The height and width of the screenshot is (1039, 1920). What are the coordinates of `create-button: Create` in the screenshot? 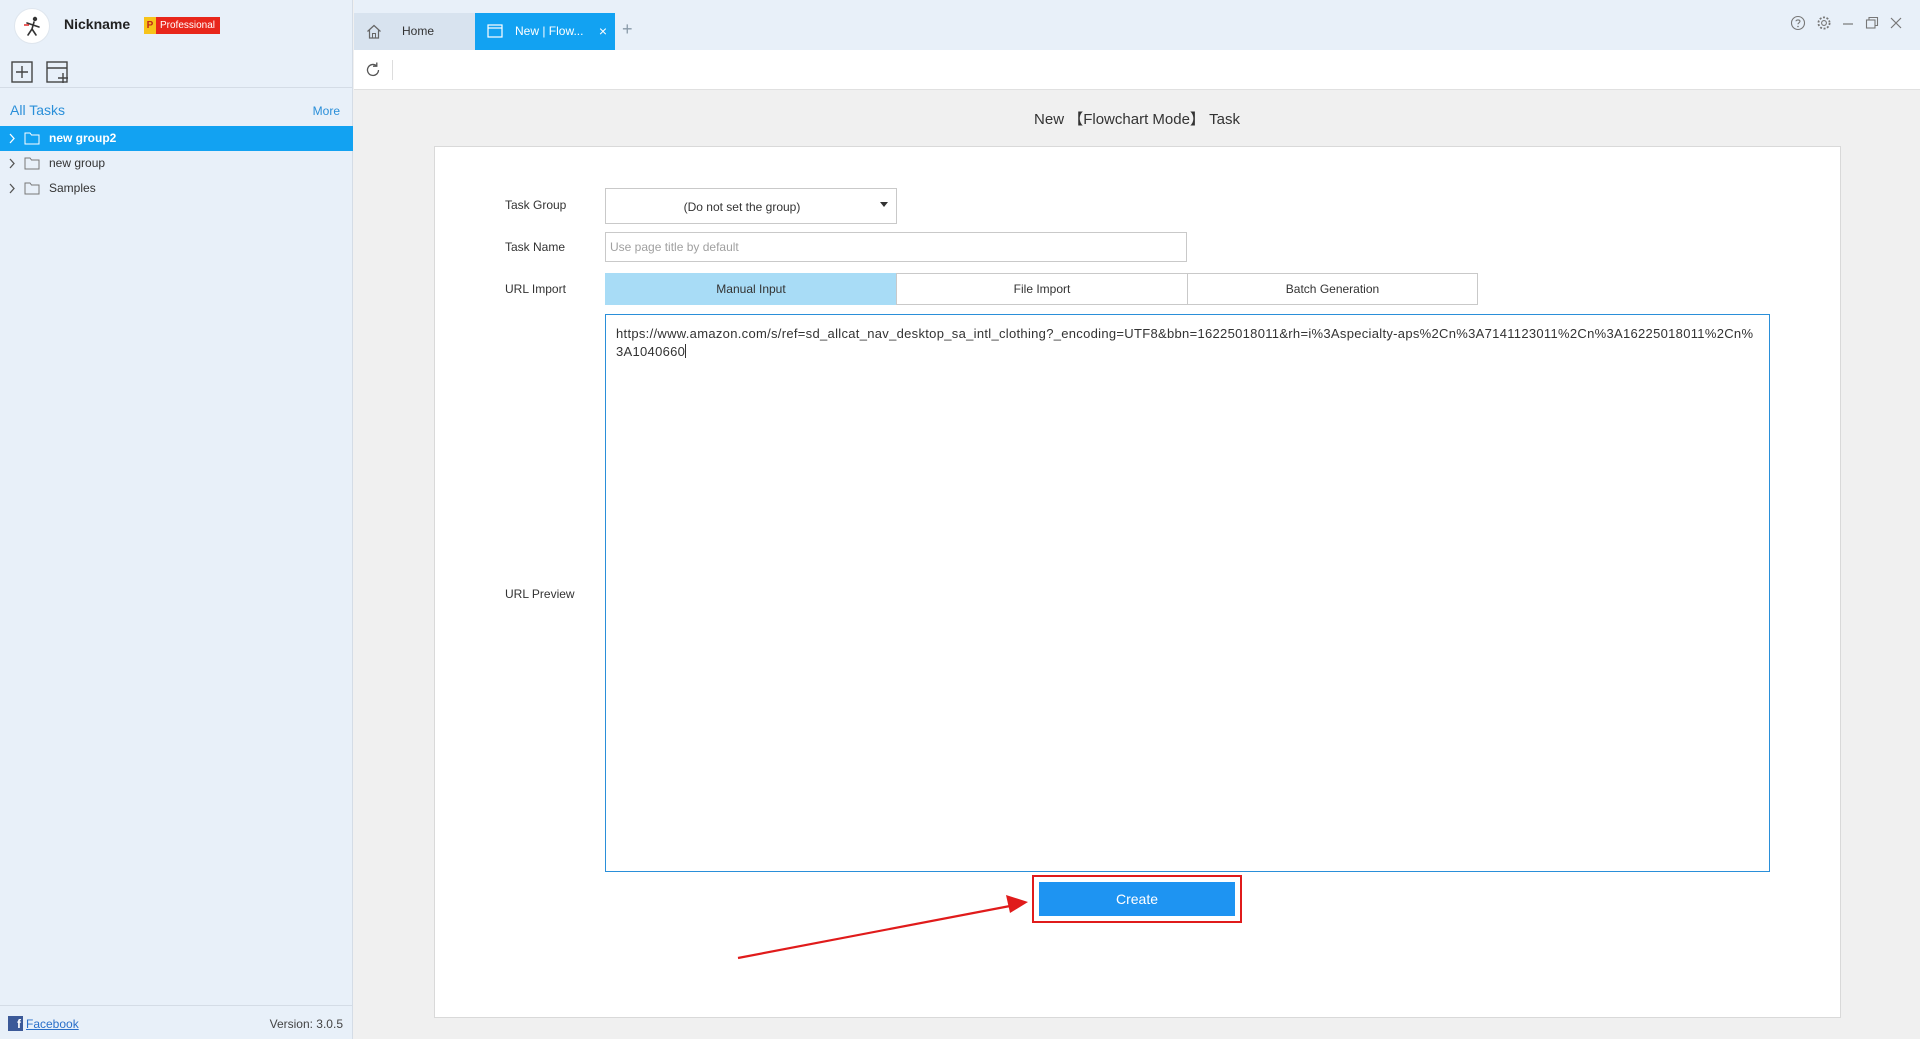 It's located at (1137, 899).